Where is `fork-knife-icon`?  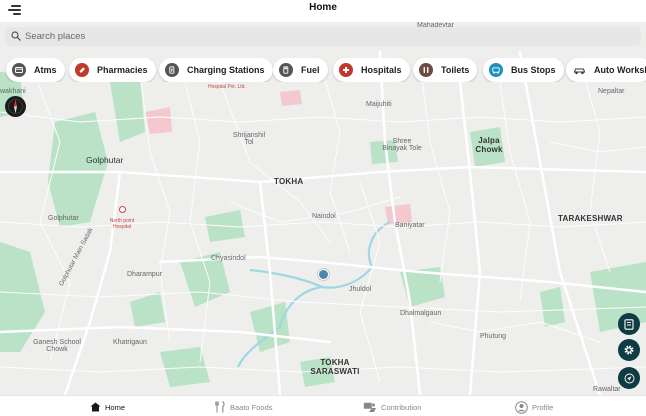
fork-knife-icon is located at coordinates (220, 407).